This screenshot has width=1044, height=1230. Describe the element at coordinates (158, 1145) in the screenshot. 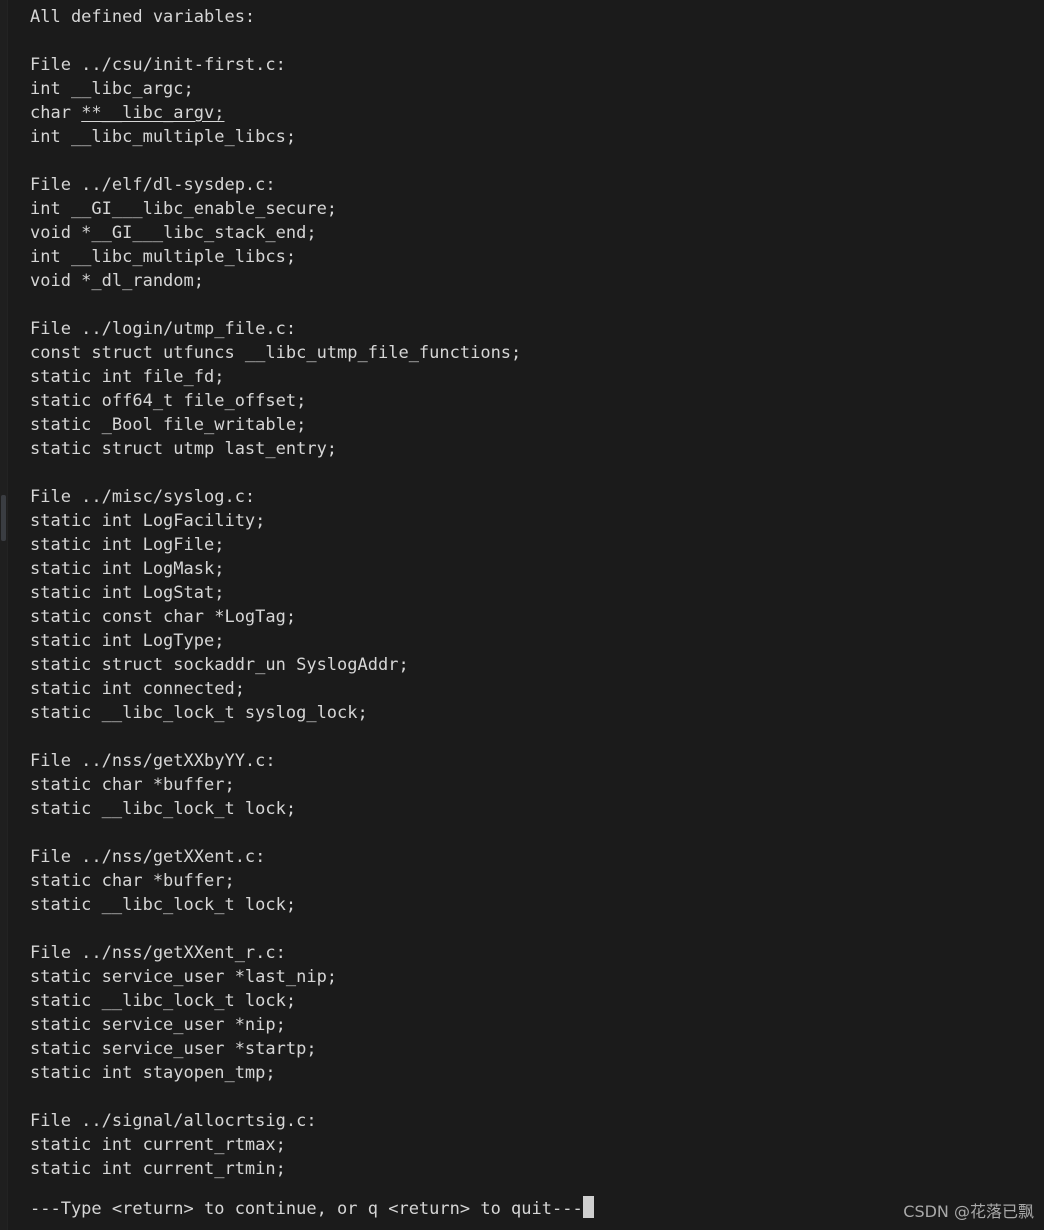

I see `variable-declaration: static int current_rtmax;` at that location.